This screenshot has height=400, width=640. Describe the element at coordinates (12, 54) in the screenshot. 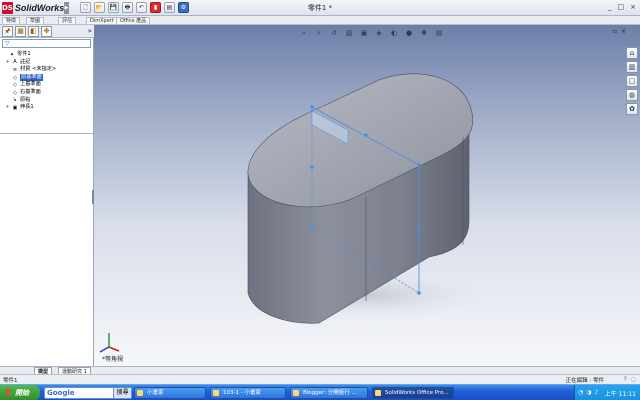

I see `part-icon: ✦` at that location.